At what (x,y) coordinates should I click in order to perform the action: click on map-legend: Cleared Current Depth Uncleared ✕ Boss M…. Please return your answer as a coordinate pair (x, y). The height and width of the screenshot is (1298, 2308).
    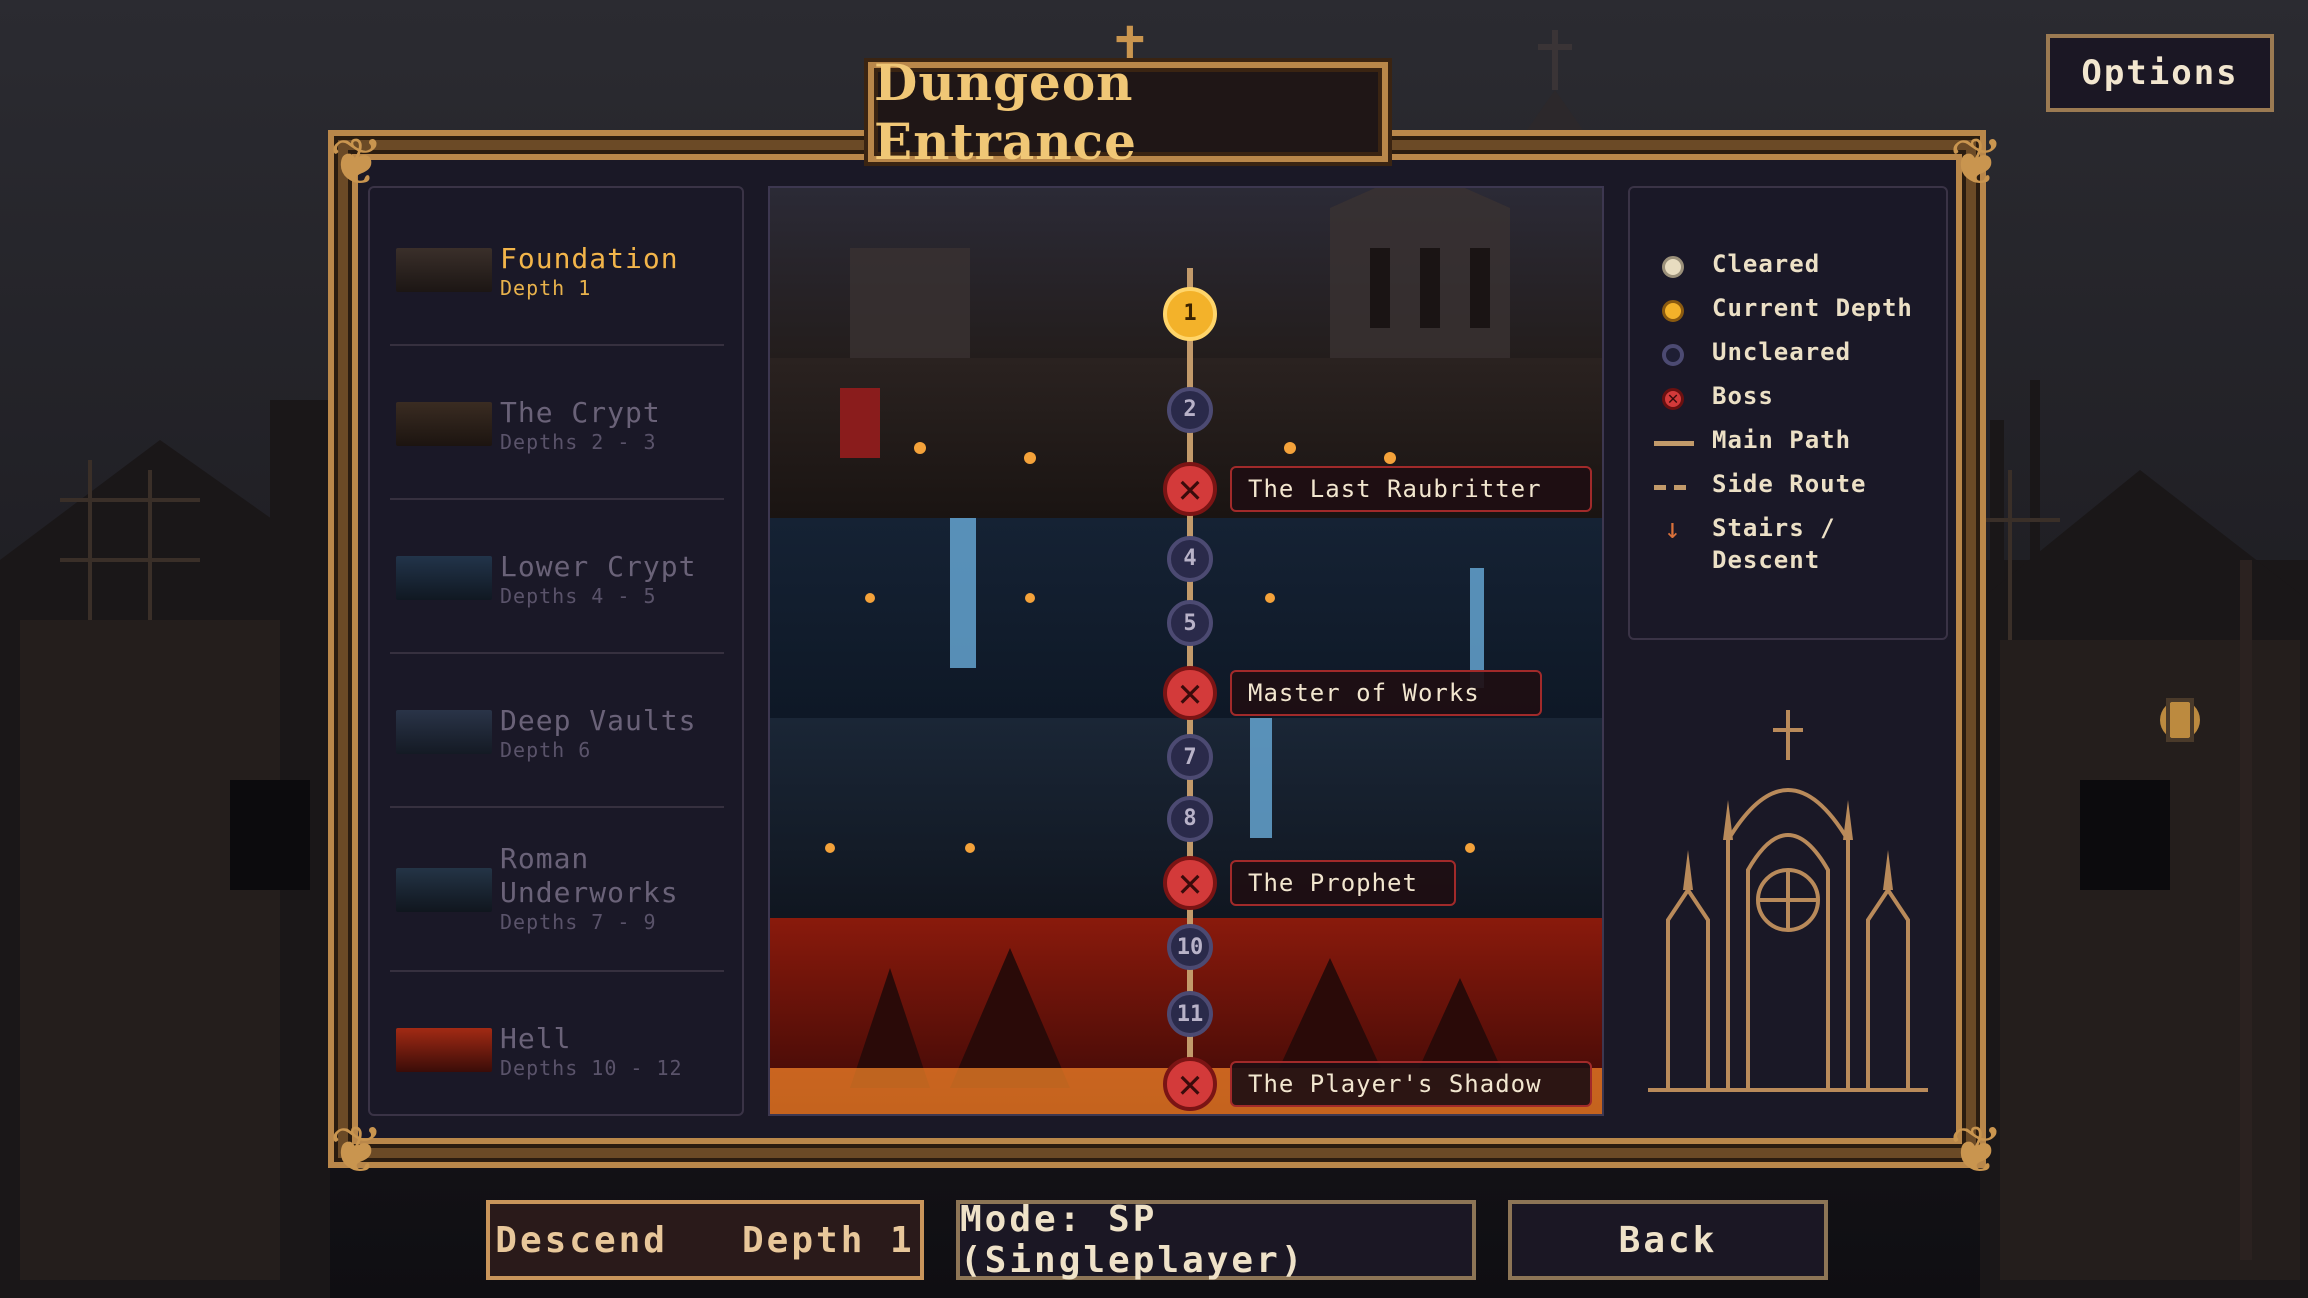
    Looking at the image, I should click on (1788, 413).